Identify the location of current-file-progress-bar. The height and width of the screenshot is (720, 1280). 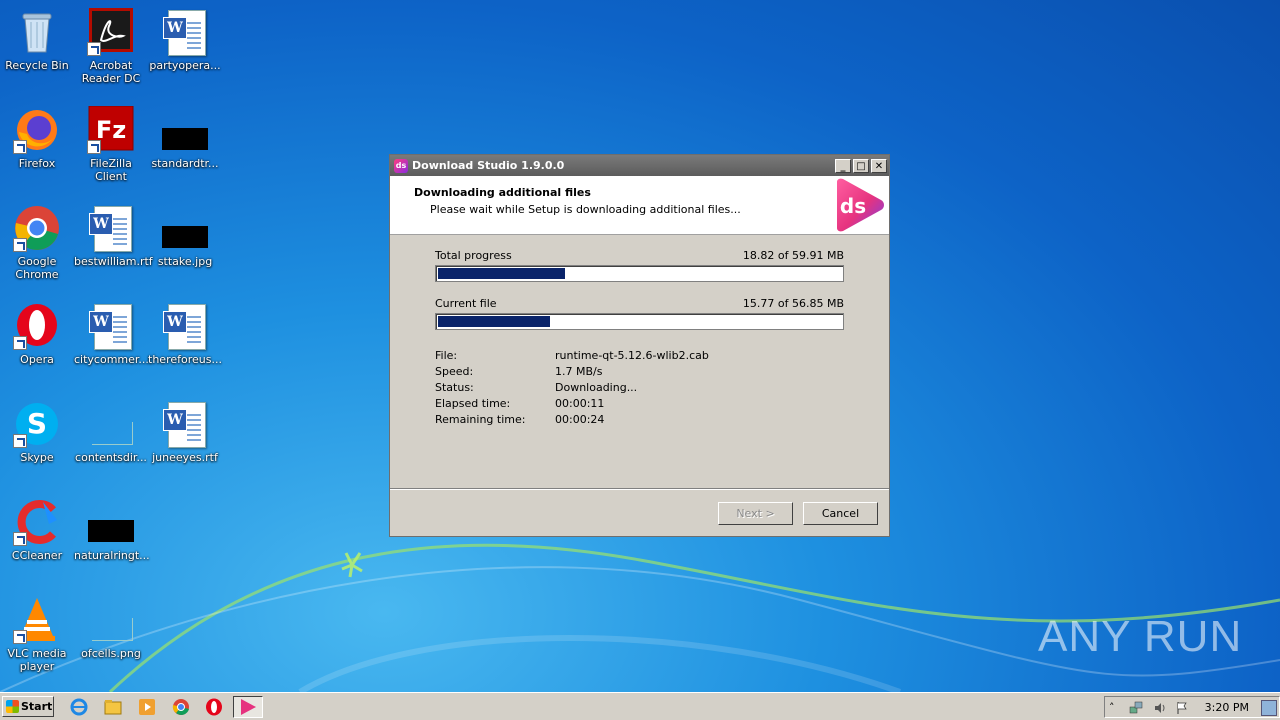
(639, 321).